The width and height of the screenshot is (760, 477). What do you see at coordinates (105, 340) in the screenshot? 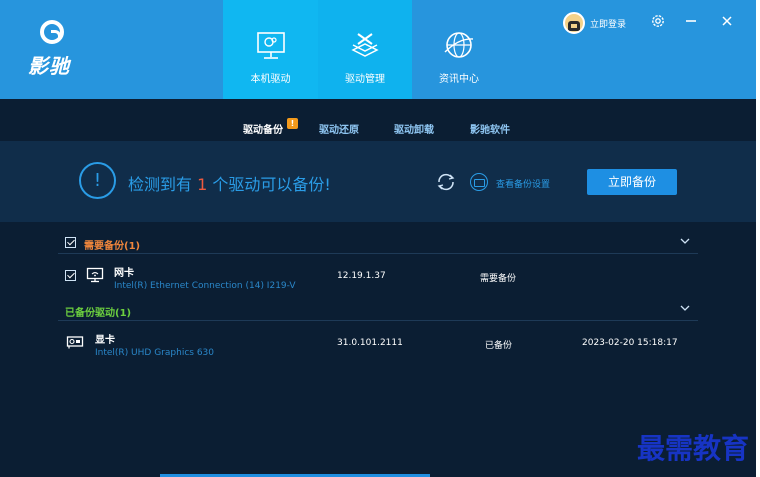
I see `device-name: 显卡` at bounding box center [105, 340].